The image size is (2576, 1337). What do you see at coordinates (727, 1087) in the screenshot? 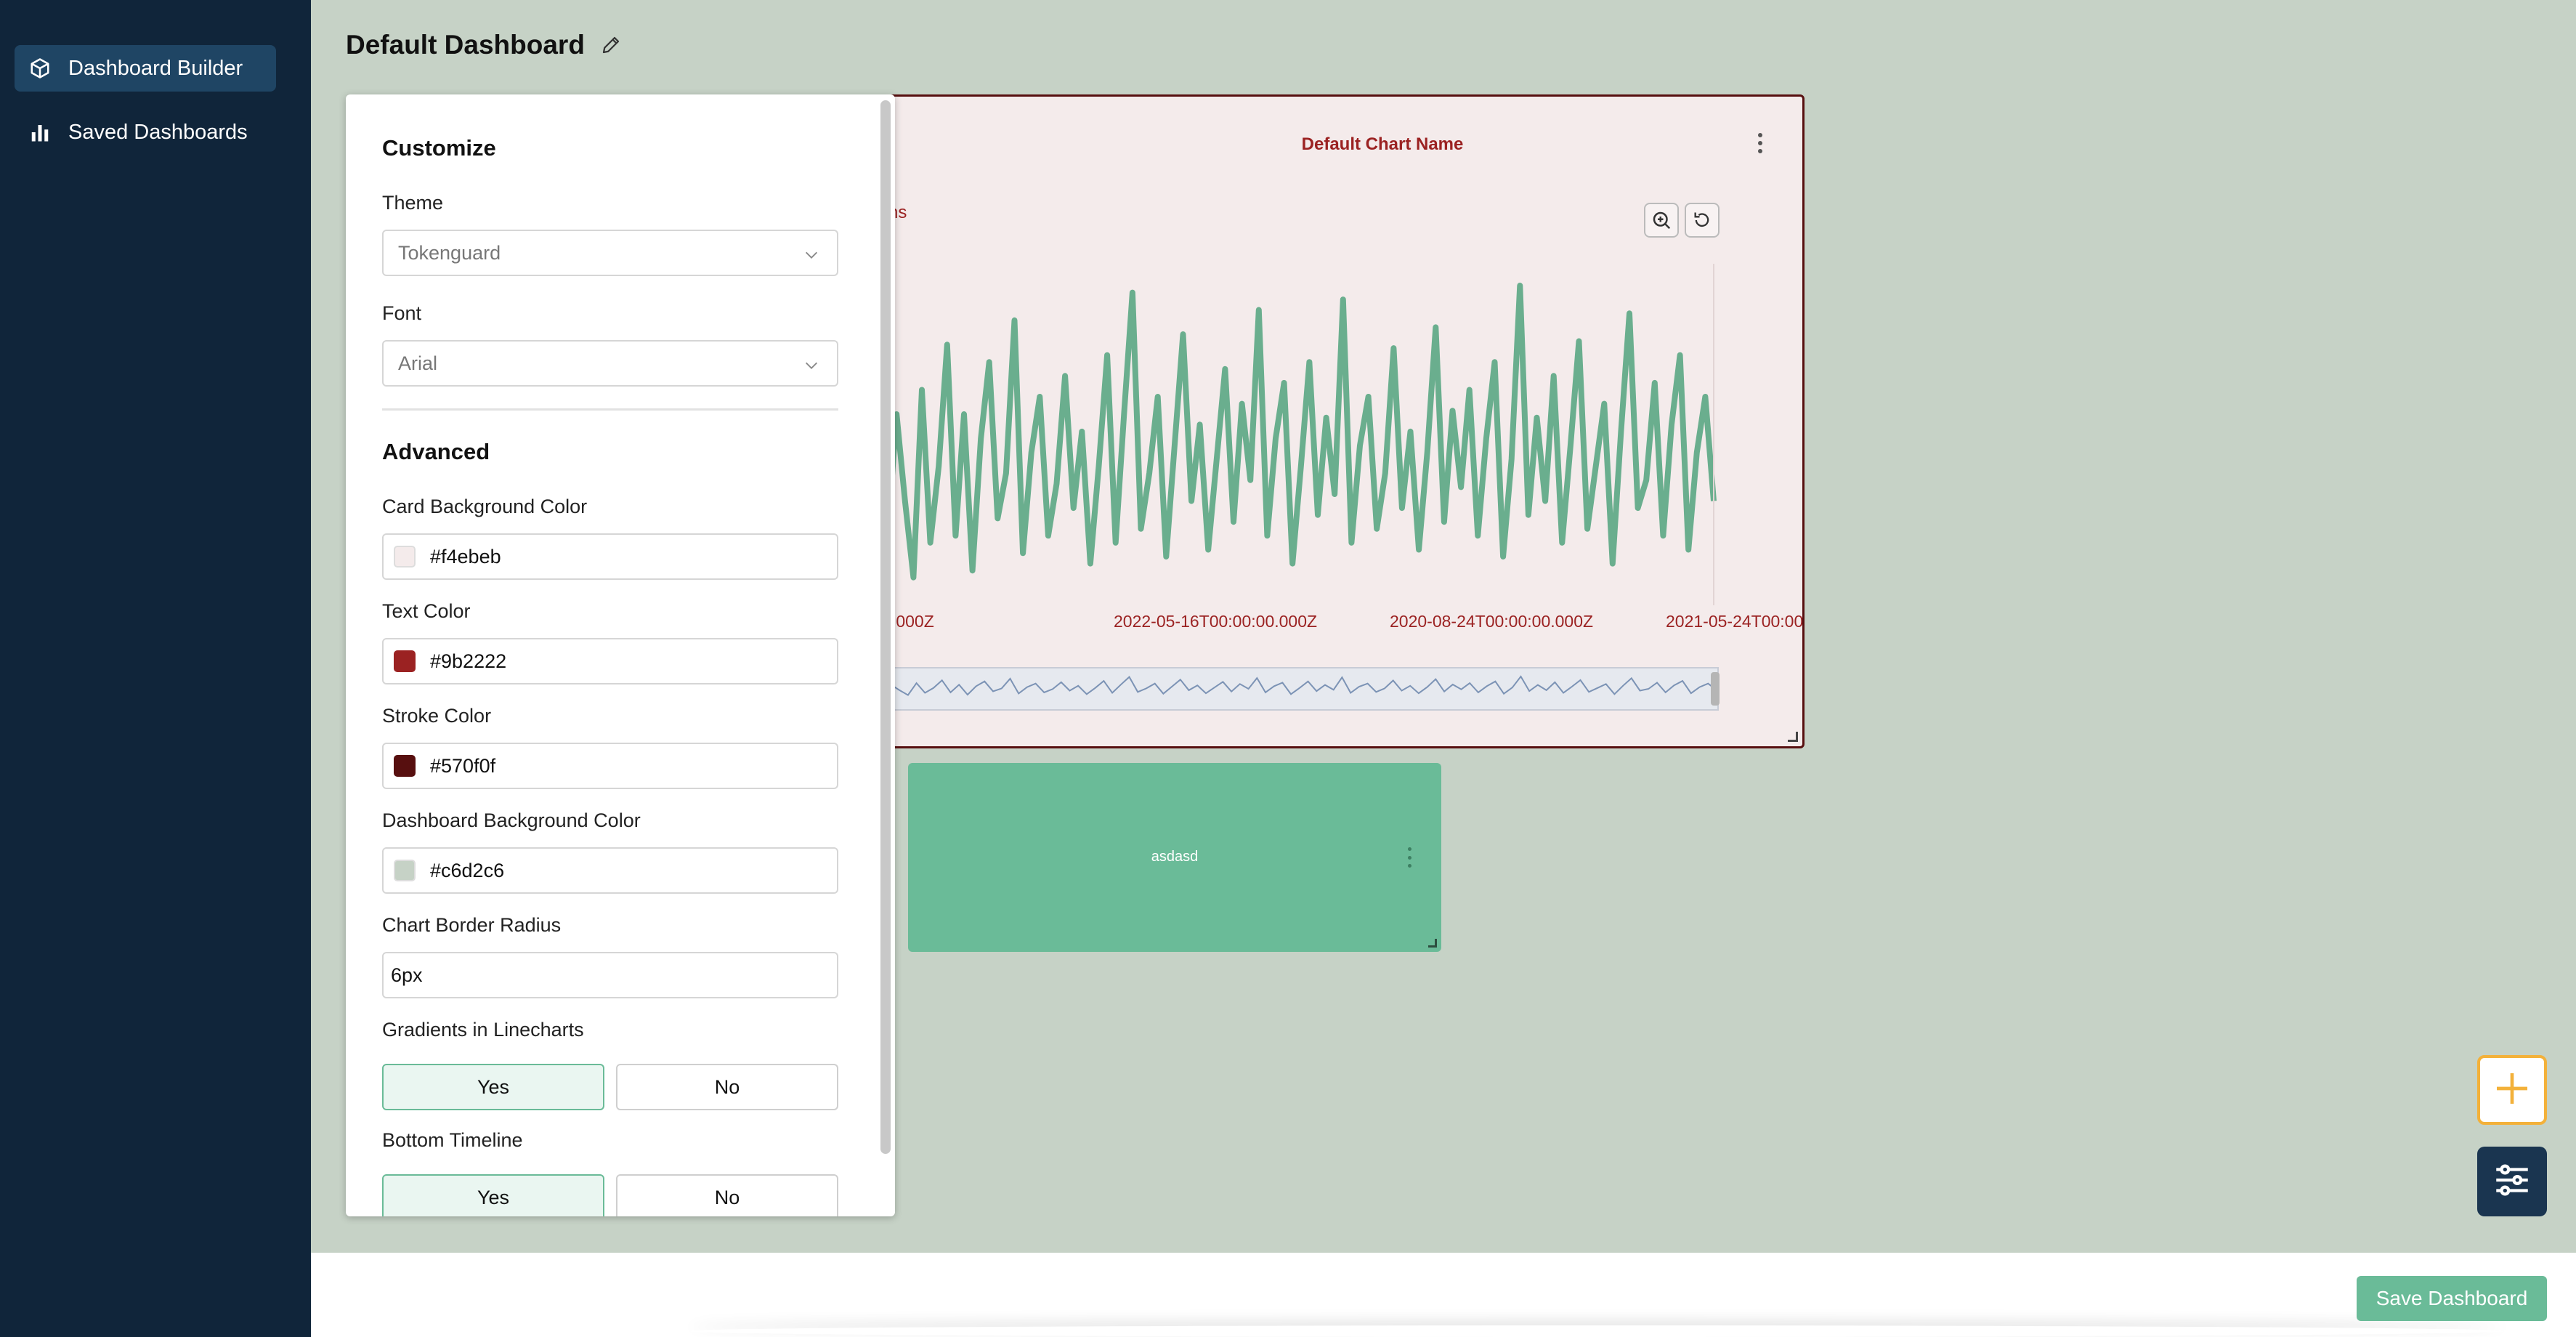
I see `gradients-no-button: No` at bounding box center [727, 1087].